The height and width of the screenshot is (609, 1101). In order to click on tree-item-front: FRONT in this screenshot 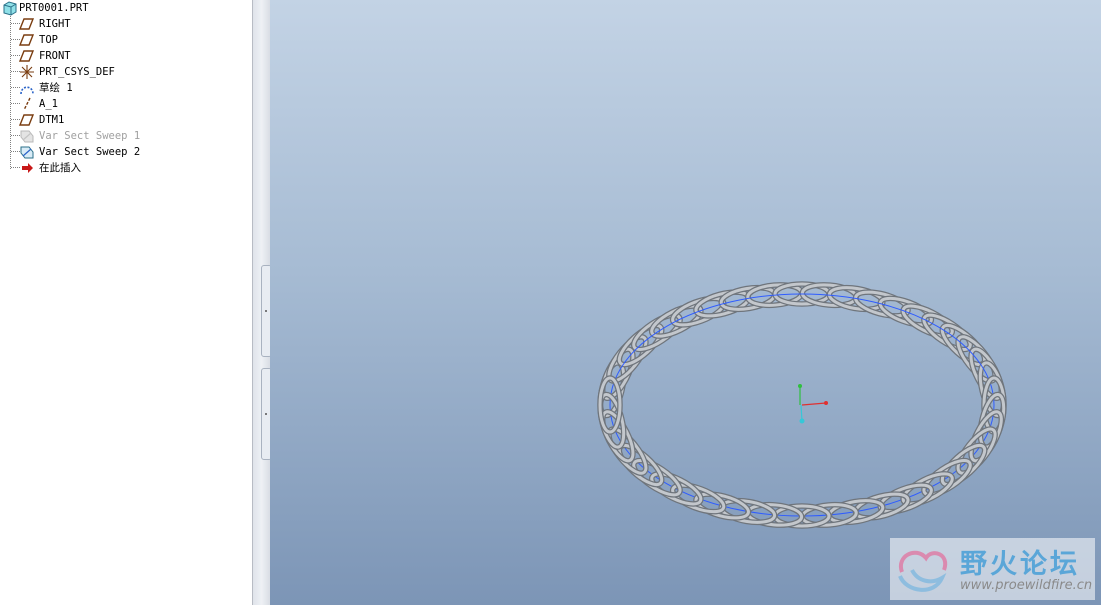, I will do `click(60, 56)`.